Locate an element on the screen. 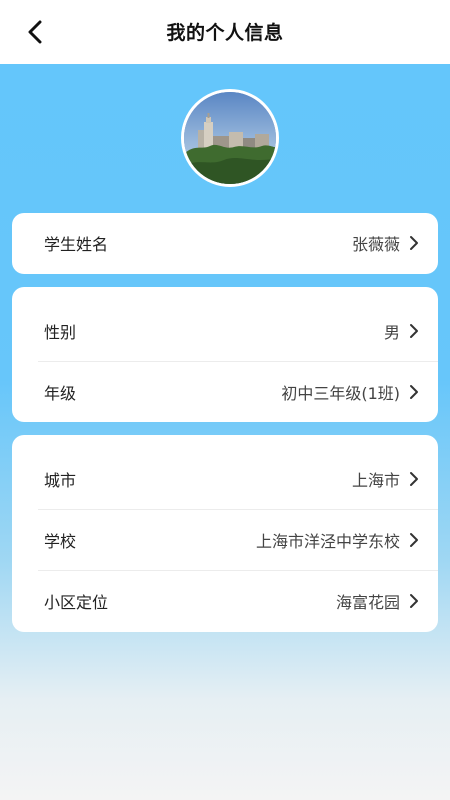 The image size is (450, 800). name-card: 学生姓名 张薇薇 is located at coordinates (225, 243).